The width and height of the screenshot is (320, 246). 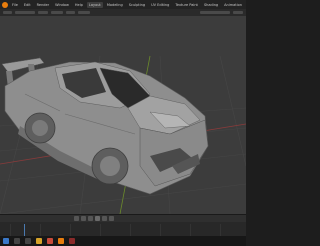 I want to click on playback-controls, so click(x=123, y=218).